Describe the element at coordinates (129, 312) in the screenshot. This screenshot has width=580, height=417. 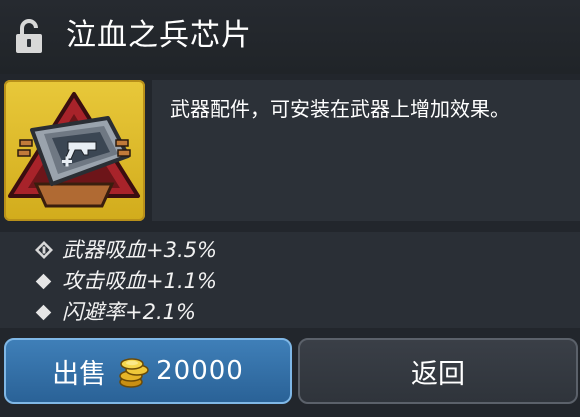
I see `stat-text: 闪避率+2.1%` at that location.